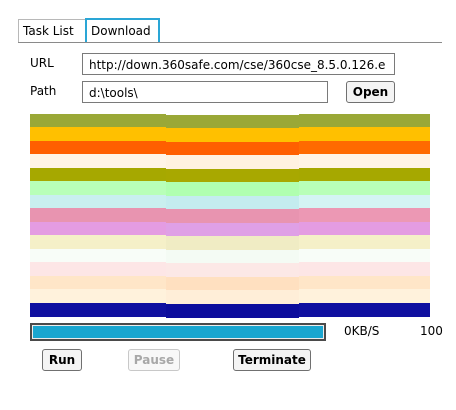 The height and width of the screenshot is (410, 456). I want to click on open-button: Open, so click(370, 92).